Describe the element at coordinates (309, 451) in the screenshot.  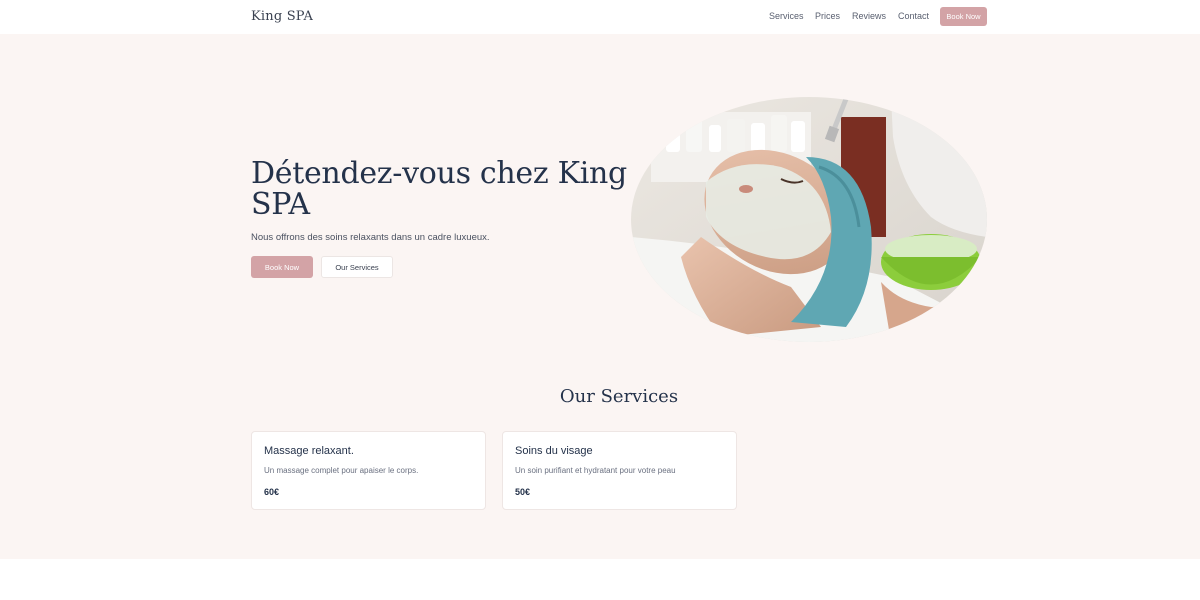
I see `service-title: Massage relaxant.` at that location.